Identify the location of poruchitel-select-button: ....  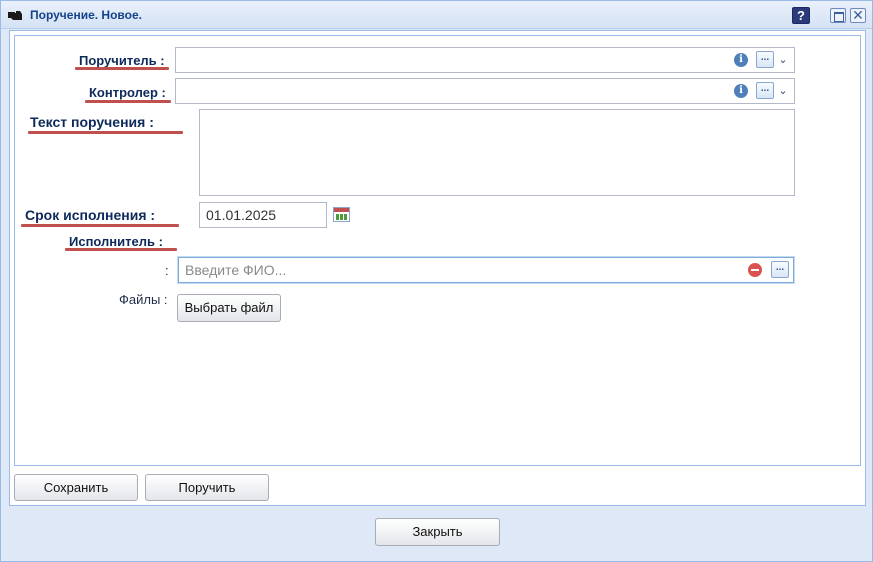
(765, 59).